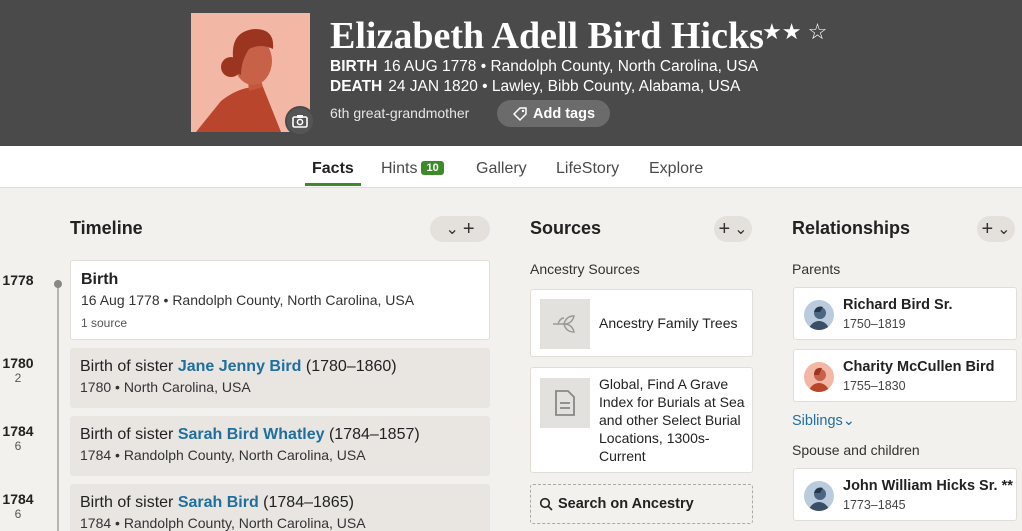  Describe the element at coordinates (905, 313) in the screenshot. I see `parent-card: Richard Bird Sr. 1750–1819` at that location.